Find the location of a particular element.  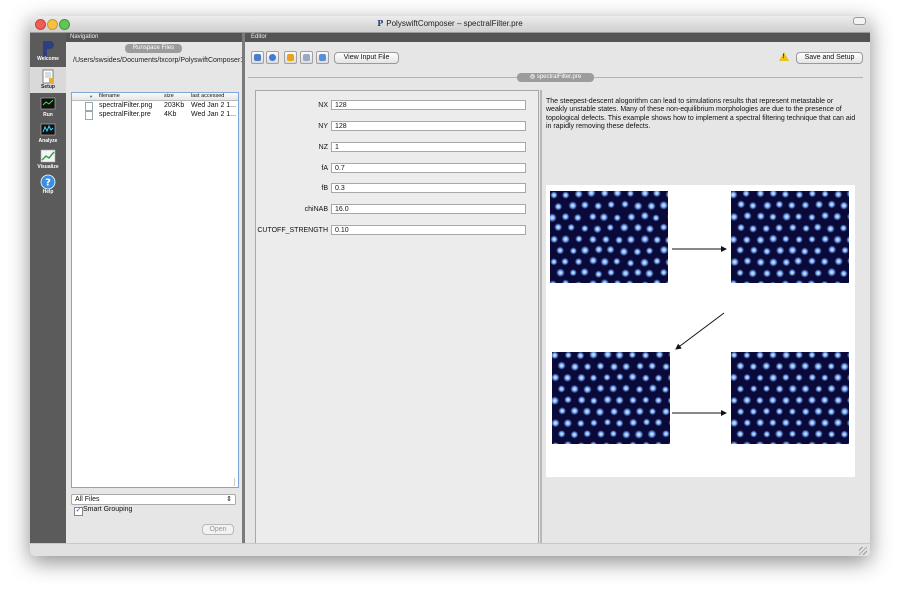

tab-close-icon: × is located at coordinates (532, 76).